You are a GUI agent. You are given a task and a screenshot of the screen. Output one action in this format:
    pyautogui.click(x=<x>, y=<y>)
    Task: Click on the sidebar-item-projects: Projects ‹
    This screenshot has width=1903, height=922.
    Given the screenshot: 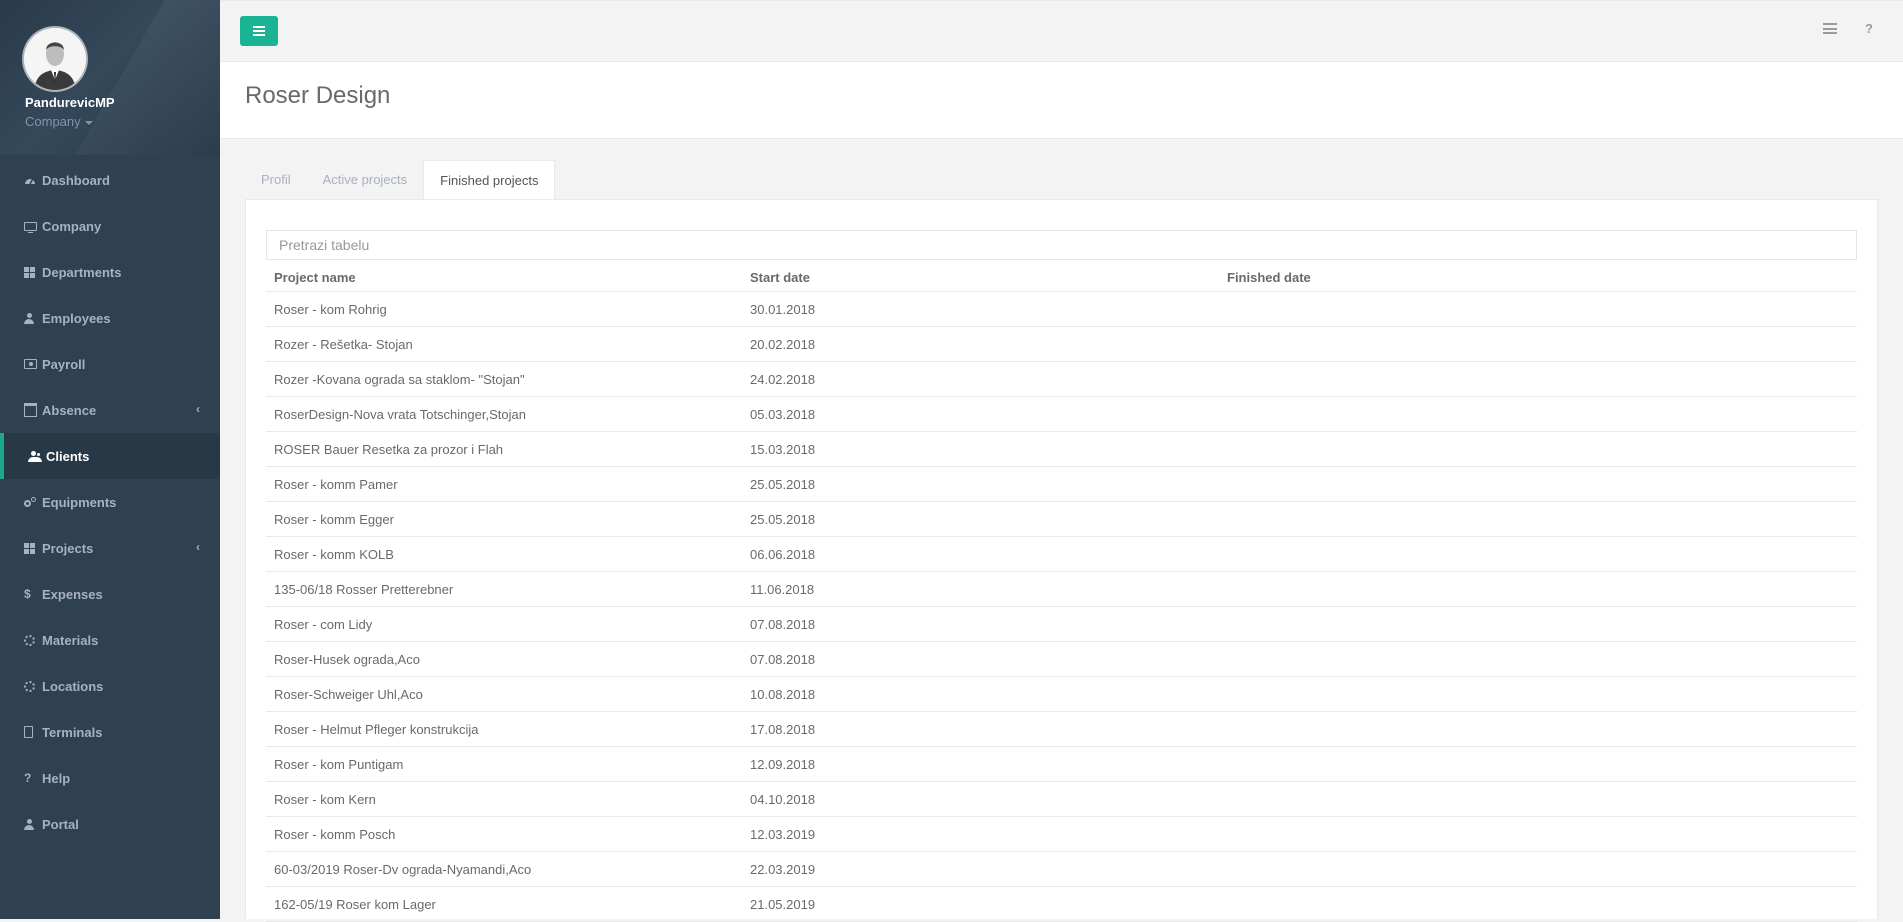 What is the action you would take?
    pyautogui.click(x=110, y=548)
    